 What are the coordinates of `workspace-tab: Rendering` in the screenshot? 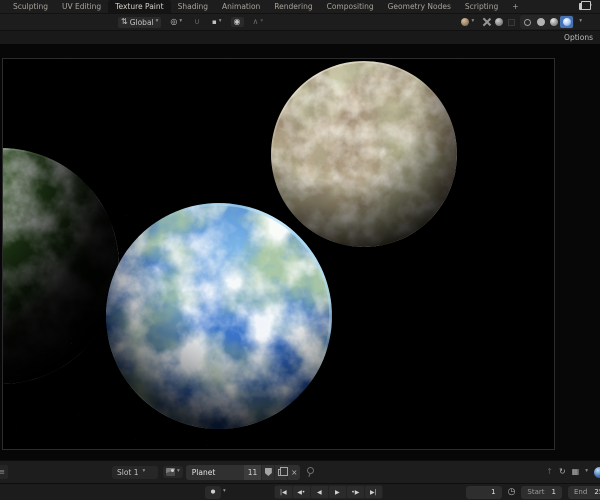 It's located at (293, 6).